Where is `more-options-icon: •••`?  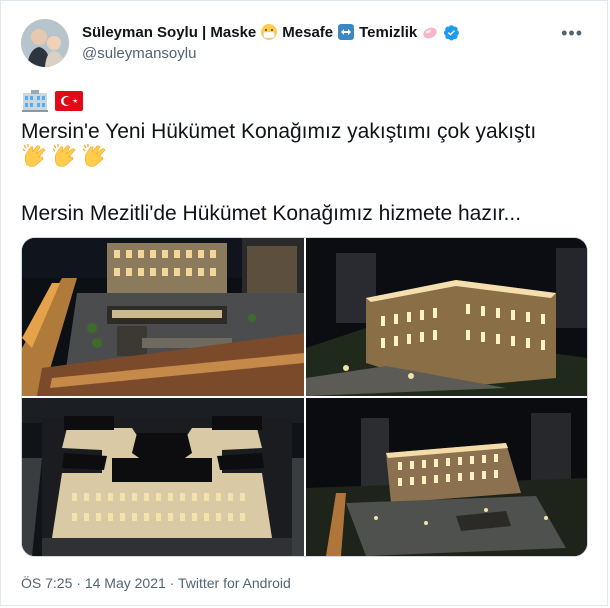
more-options-icon: ••• is located at coordinates (572, 33).